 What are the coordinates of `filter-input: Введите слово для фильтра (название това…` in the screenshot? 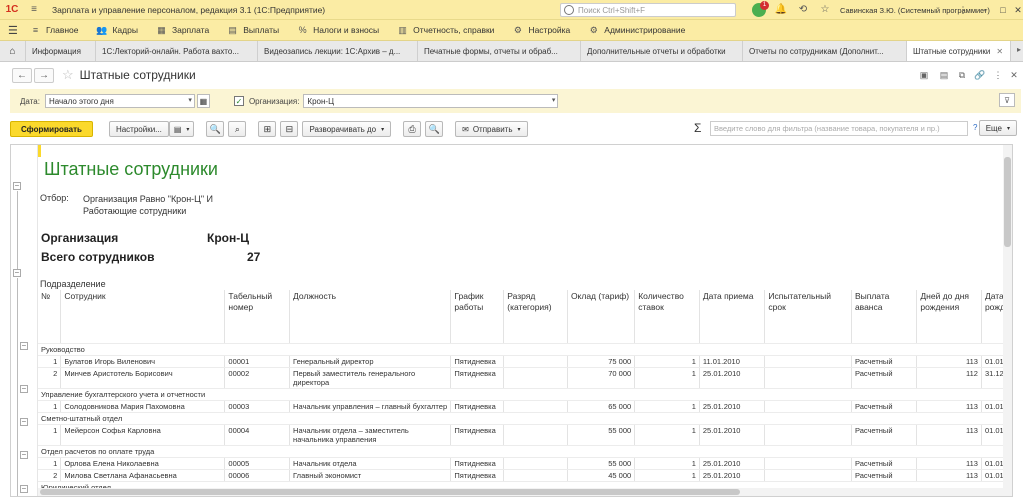 It's located at (839, 128).